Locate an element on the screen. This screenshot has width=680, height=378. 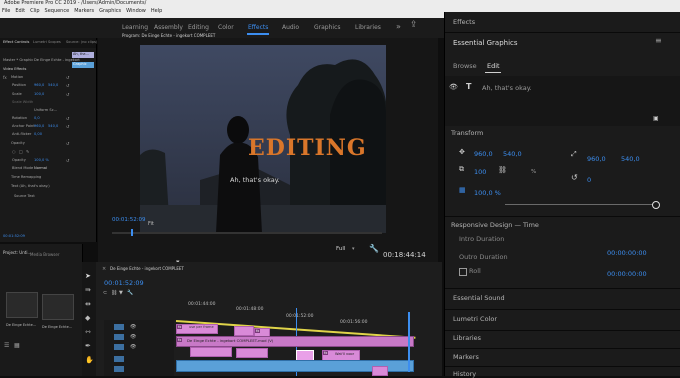
position-x-value: 960,0 is located at coordinates (39, 85).